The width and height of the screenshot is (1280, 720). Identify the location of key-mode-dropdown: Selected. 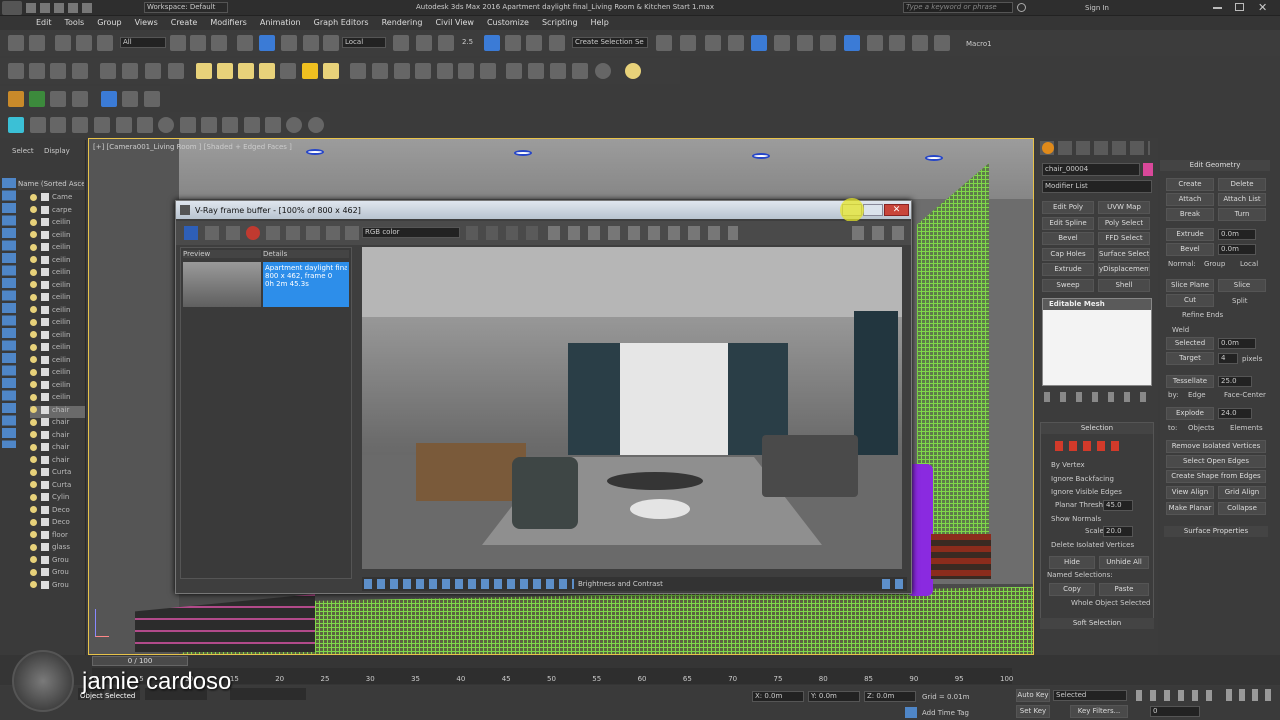
(1090, 695).